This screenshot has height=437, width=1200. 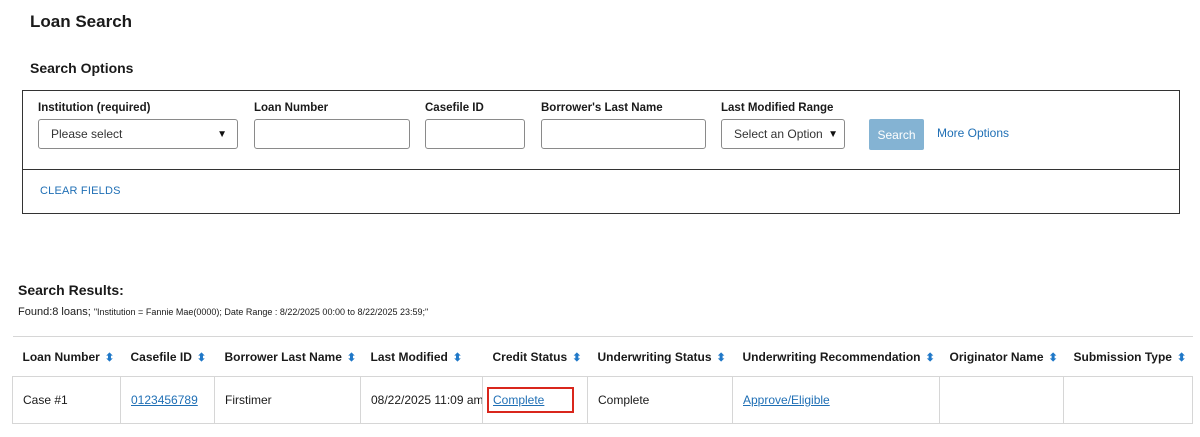 I want to click on column-header-last-modified: Last Modified ⬍, so click(x=421, y=356).